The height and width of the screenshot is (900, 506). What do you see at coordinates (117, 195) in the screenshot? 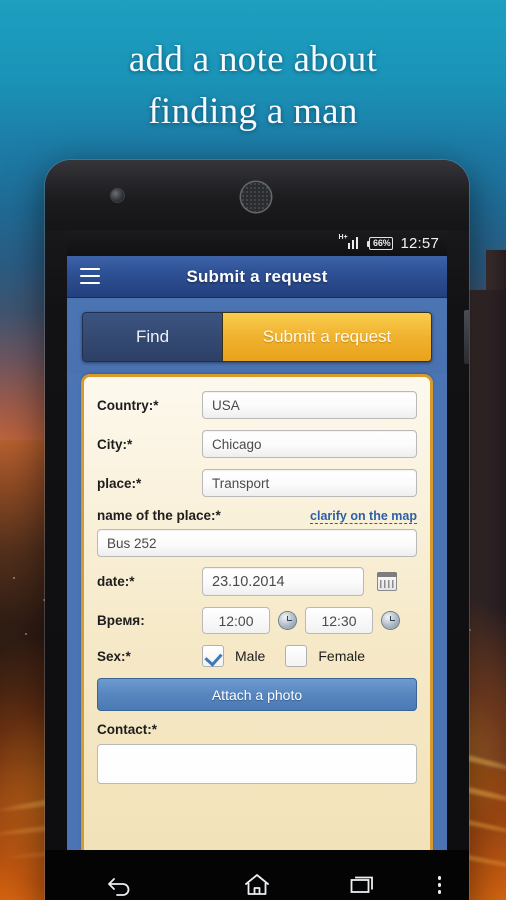
I see `front-camera-icon` at bounding box center [117, 195].